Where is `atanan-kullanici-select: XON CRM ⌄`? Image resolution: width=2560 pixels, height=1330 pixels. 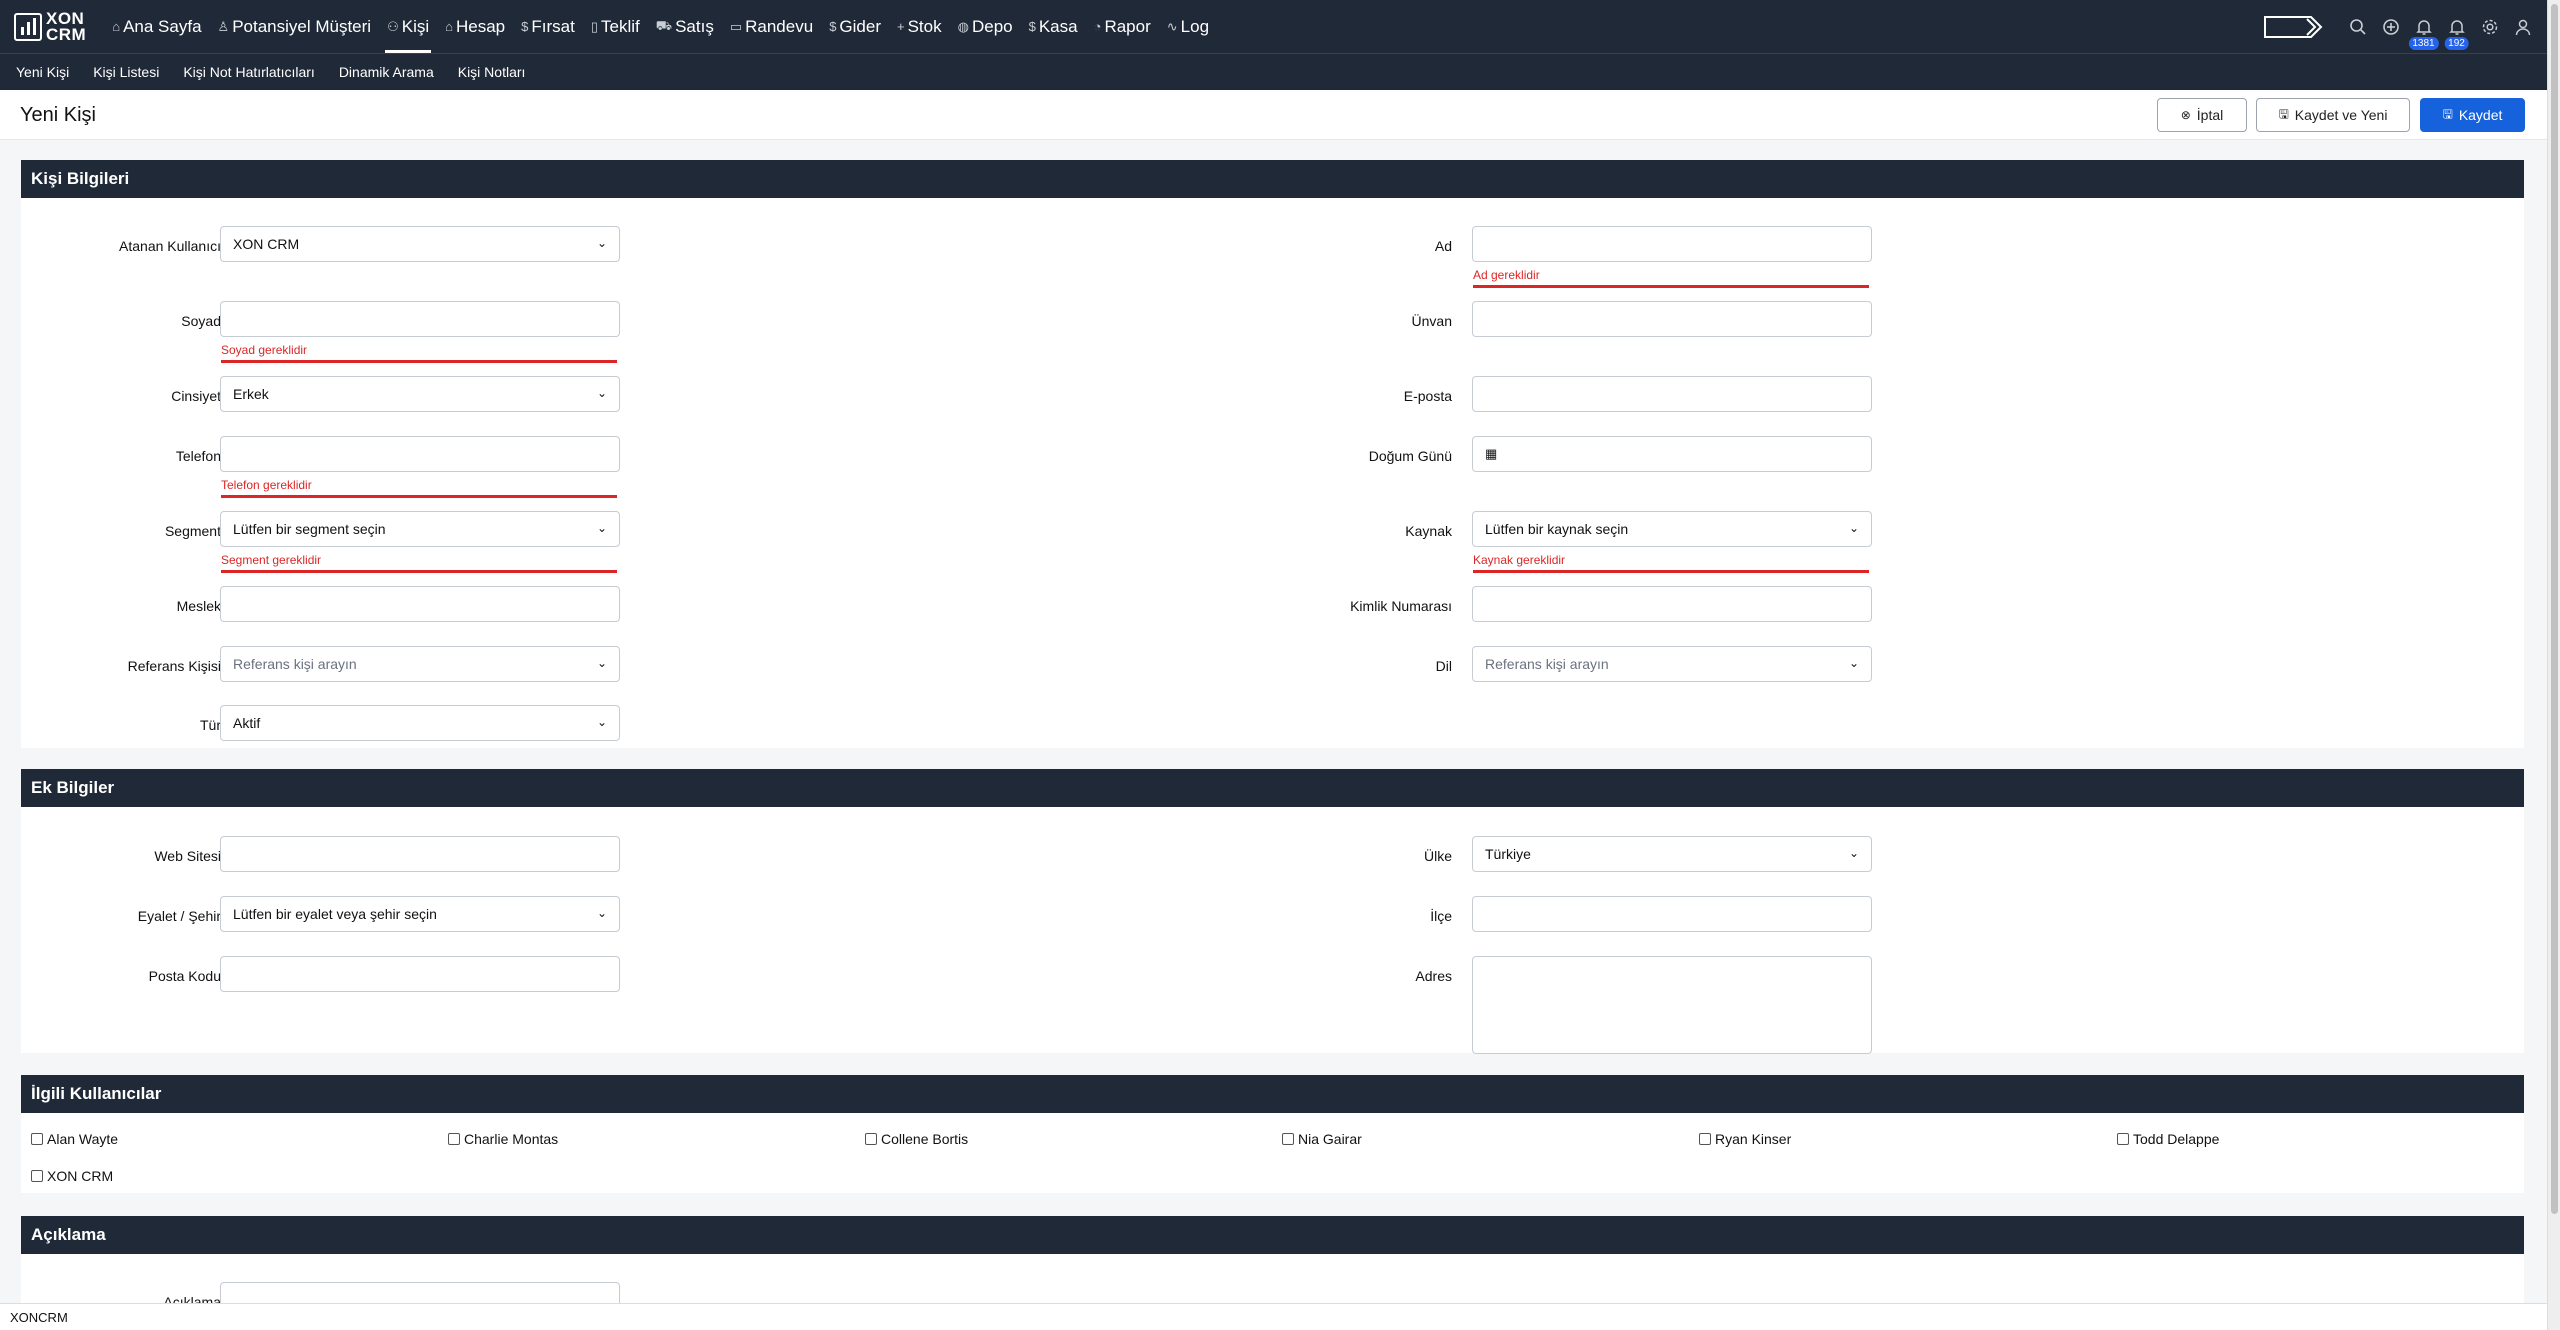 atanan-kullanici-select: XON CRM ⌄ is located at coordinates (420, 244).